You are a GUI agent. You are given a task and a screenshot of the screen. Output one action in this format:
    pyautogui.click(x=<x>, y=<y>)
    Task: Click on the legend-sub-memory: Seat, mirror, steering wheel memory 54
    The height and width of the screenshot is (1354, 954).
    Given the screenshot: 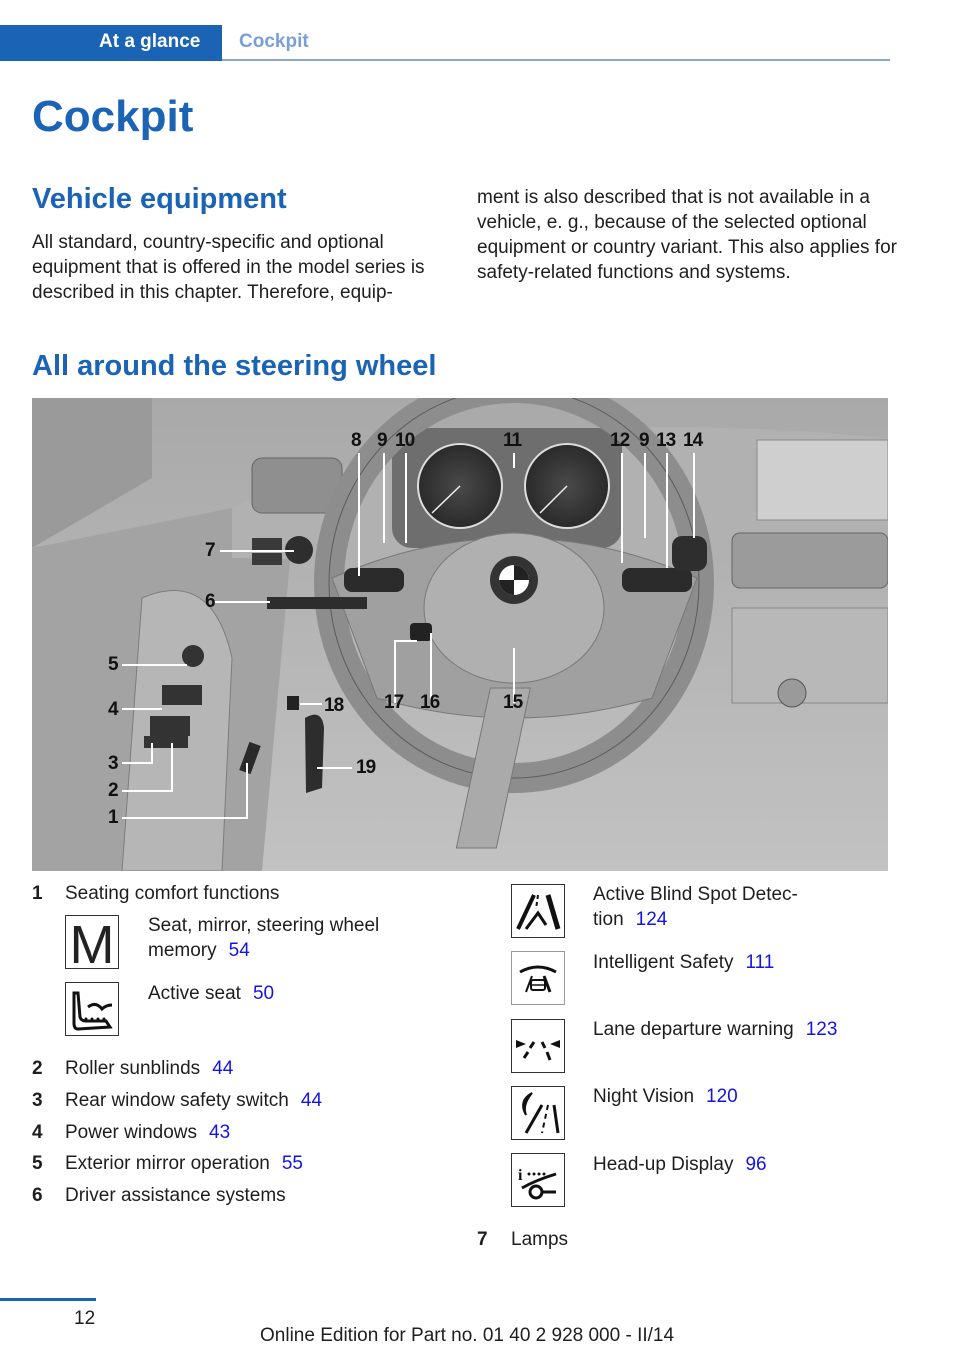 What is the action you would take?
    pyautogui.click(x=263, y=938)
    